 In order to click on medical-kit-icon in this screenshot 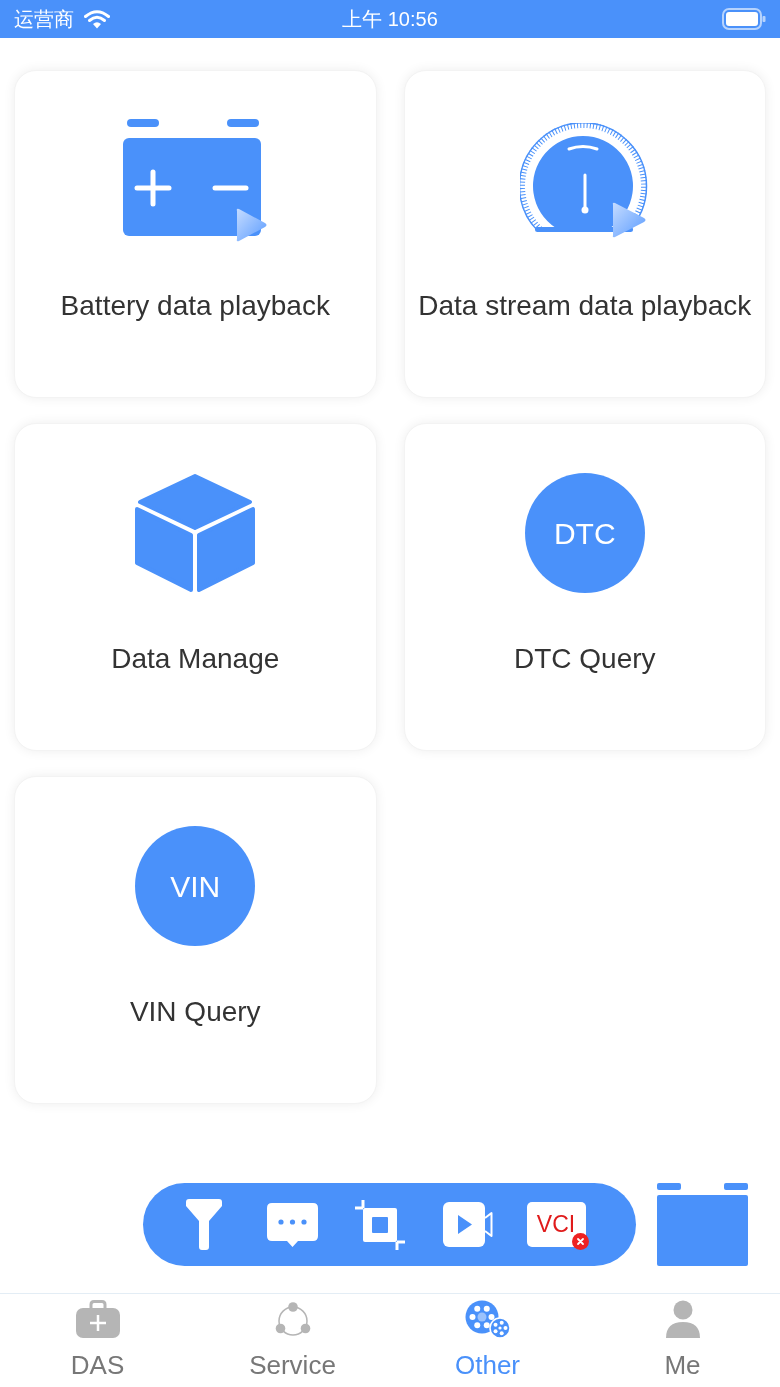, I will do `click(97, 1319)`.